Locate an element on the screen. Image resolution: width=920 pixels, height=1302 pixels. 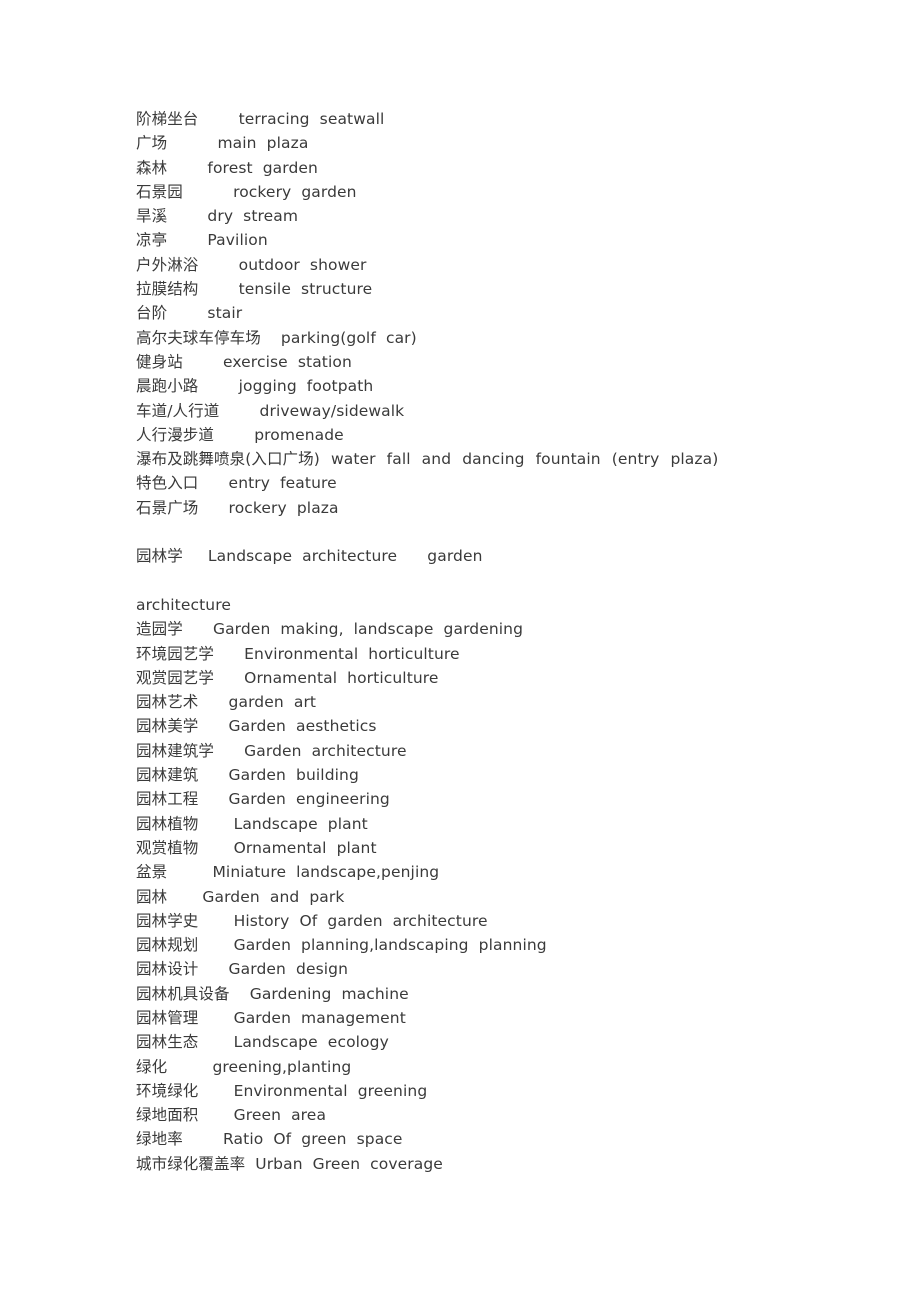
glossary-entry: 户外淋浴 outdoor shower is located at coordinates (251, 264).